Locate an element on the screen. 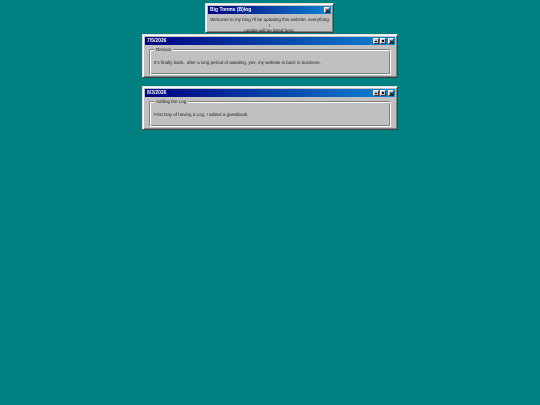  welcome-titlebar: Big Tonms (B)log is located at coordinates (269, 10).